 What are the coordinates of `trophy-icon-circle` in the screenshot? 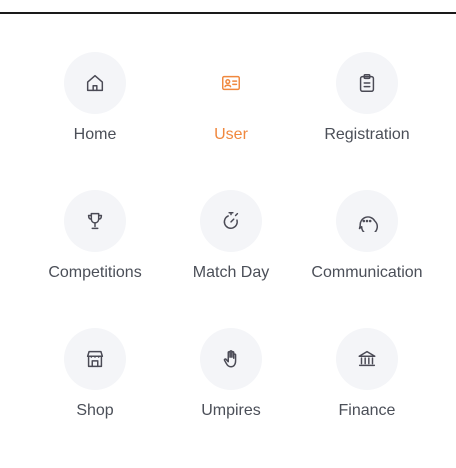 It's located at (95, 221).